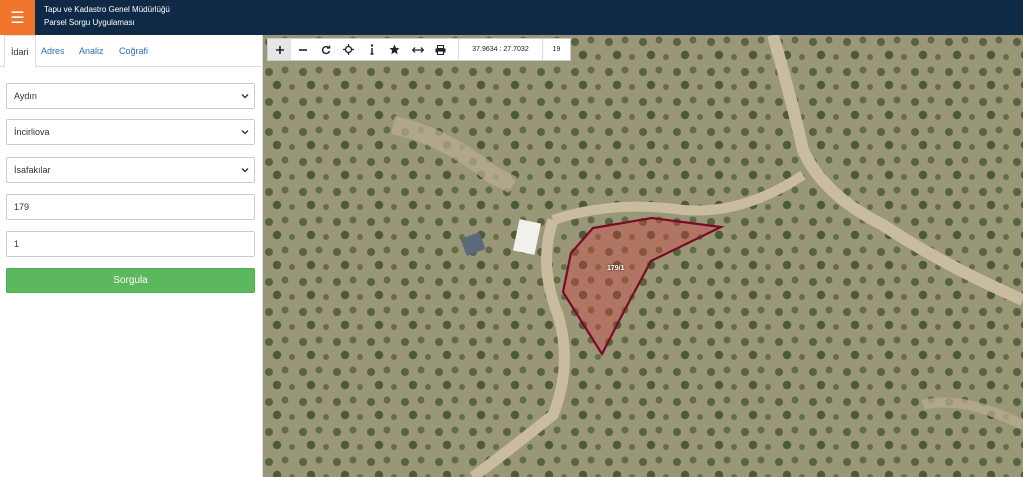 The width and height of the screenshot is (1023, 477). I want to click on il-select-value: Aydın, so click(25, 96).